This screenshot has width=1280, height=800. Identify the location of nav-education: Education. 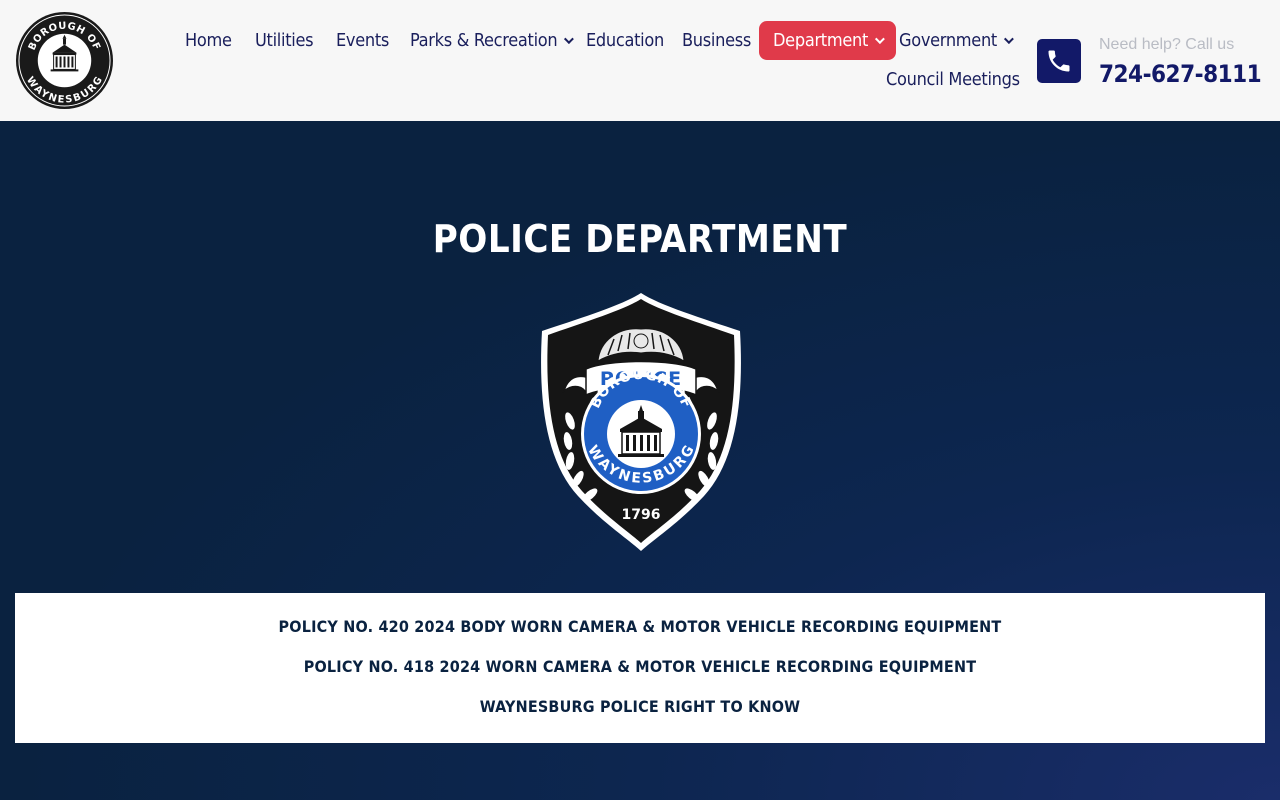
(625, 40).